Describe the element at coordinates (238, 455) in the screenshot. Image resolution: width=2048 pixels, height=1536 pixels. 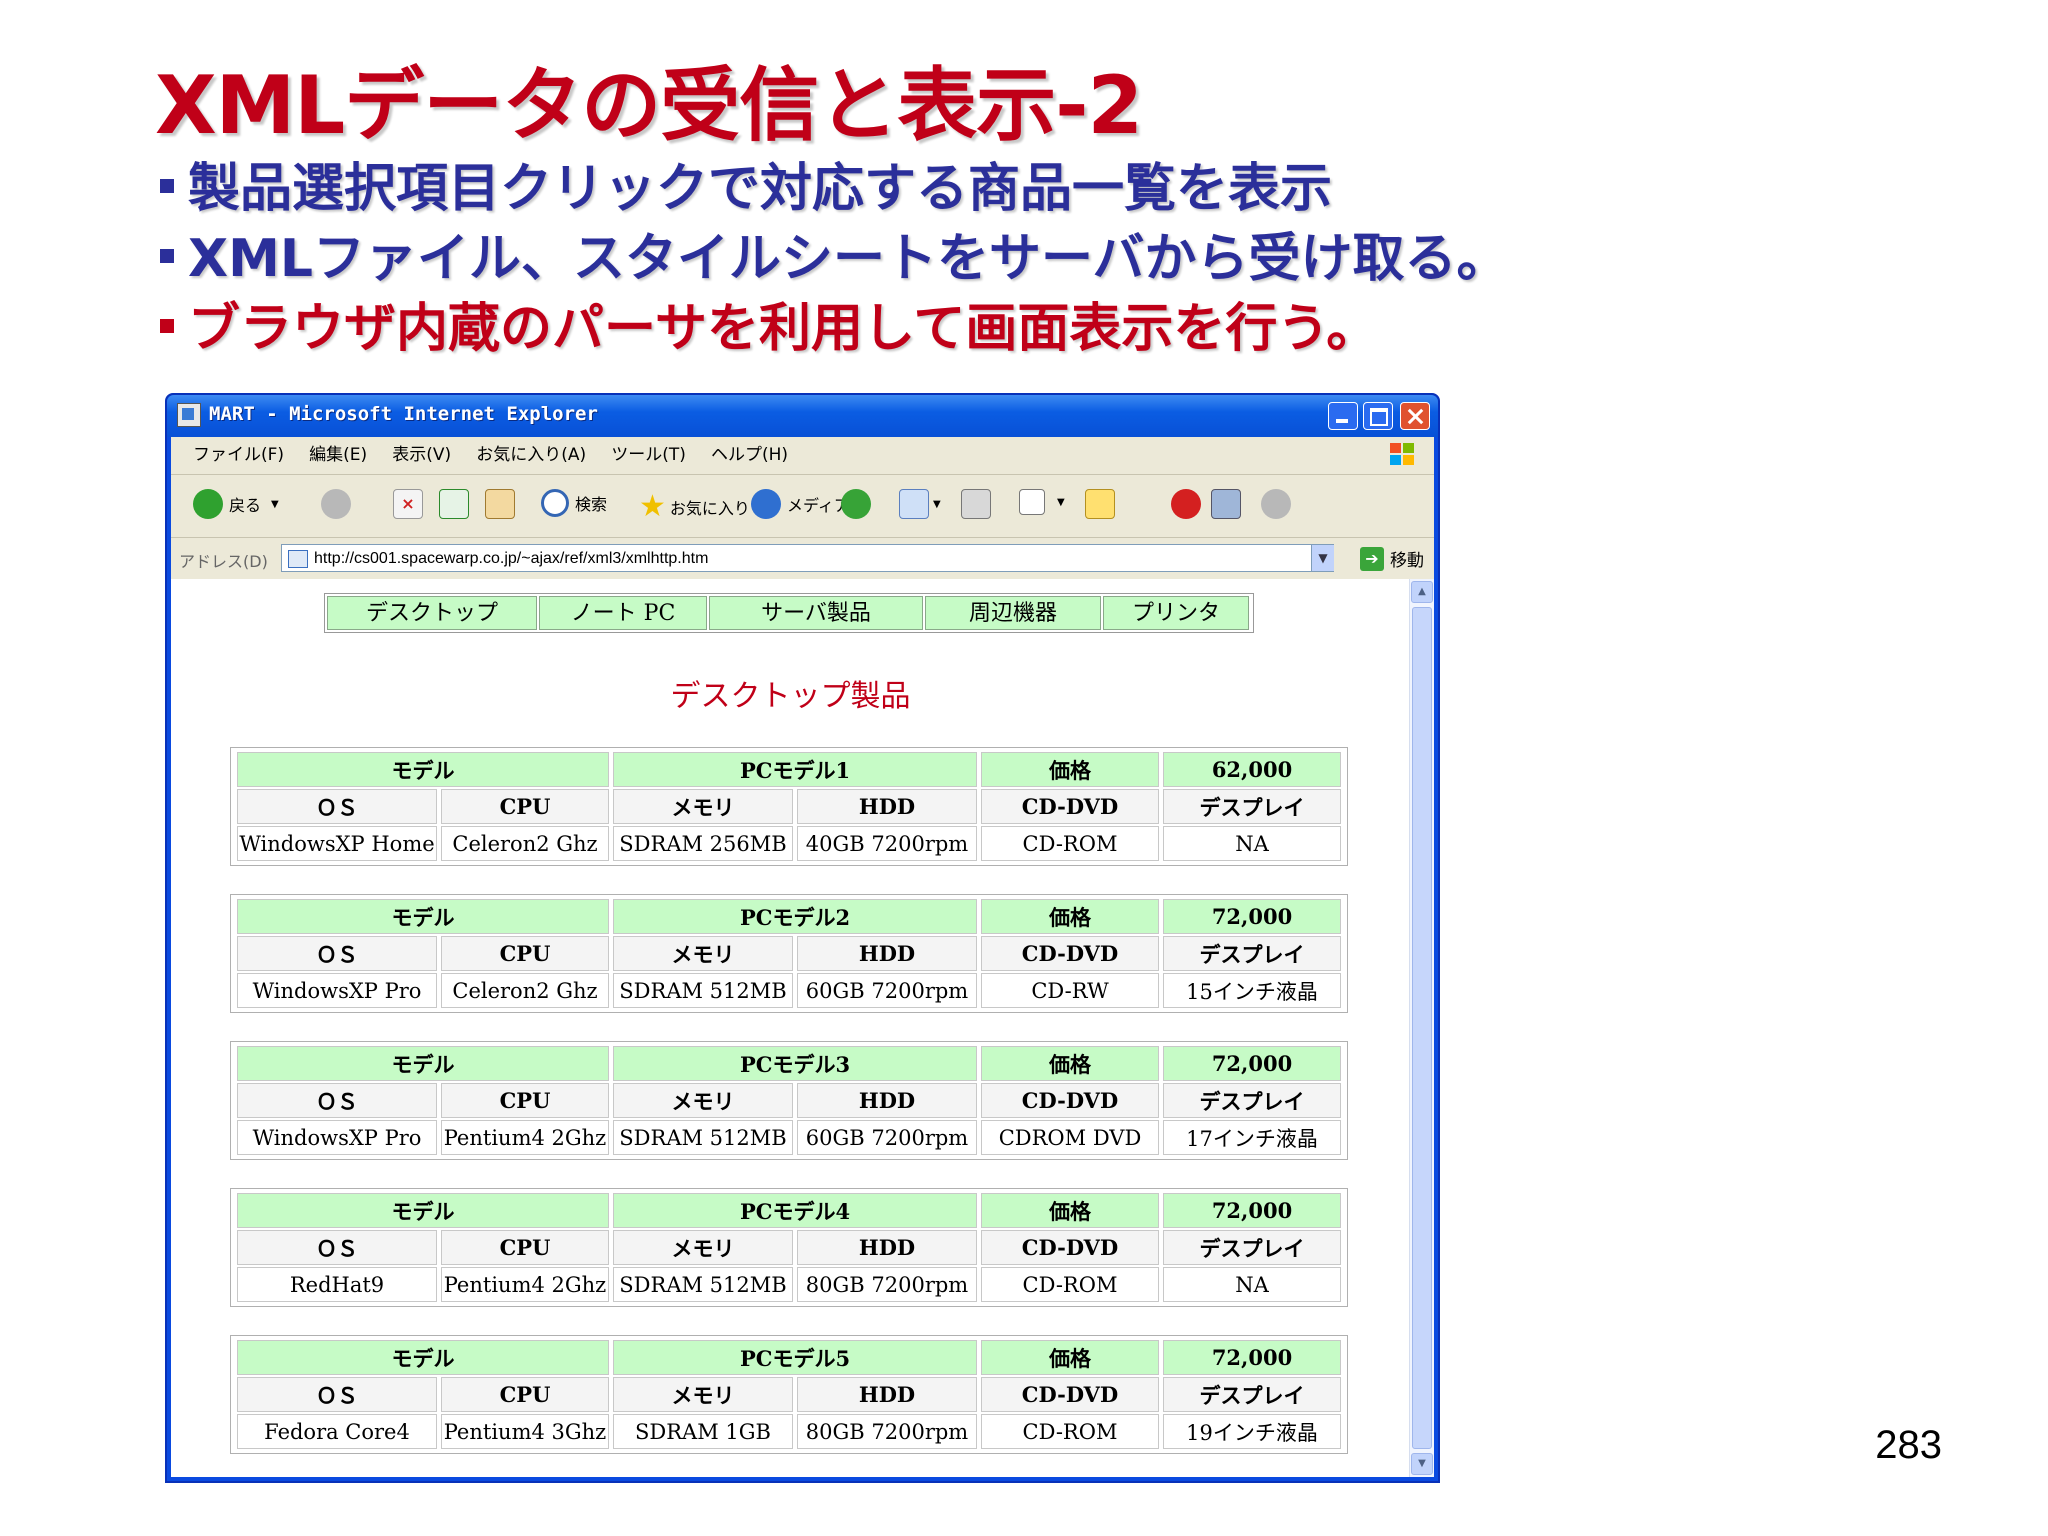
I see `menu-file: ファイル(F)` at that location.